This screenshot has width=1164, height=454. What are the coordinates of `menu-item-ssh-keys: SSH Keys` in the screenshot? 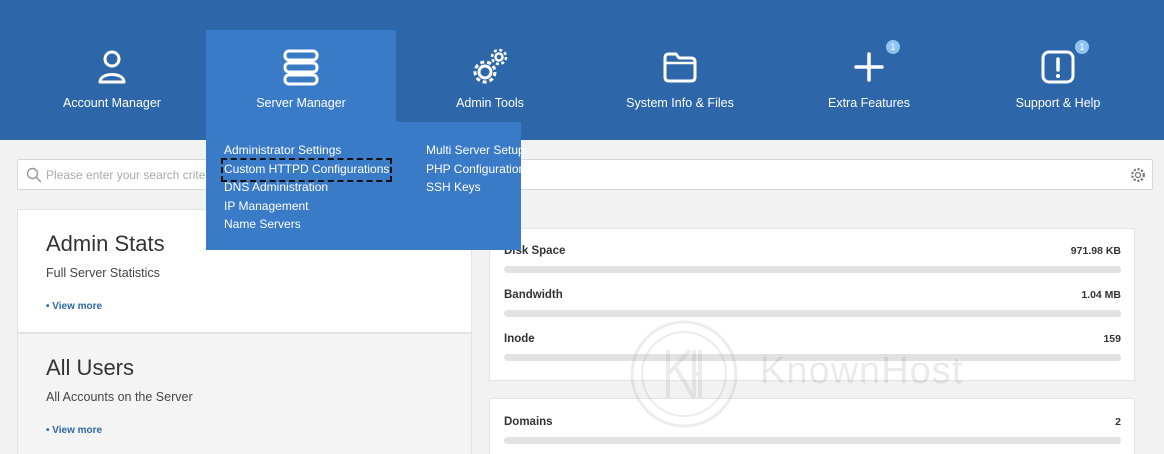 It's located at (475, 188).